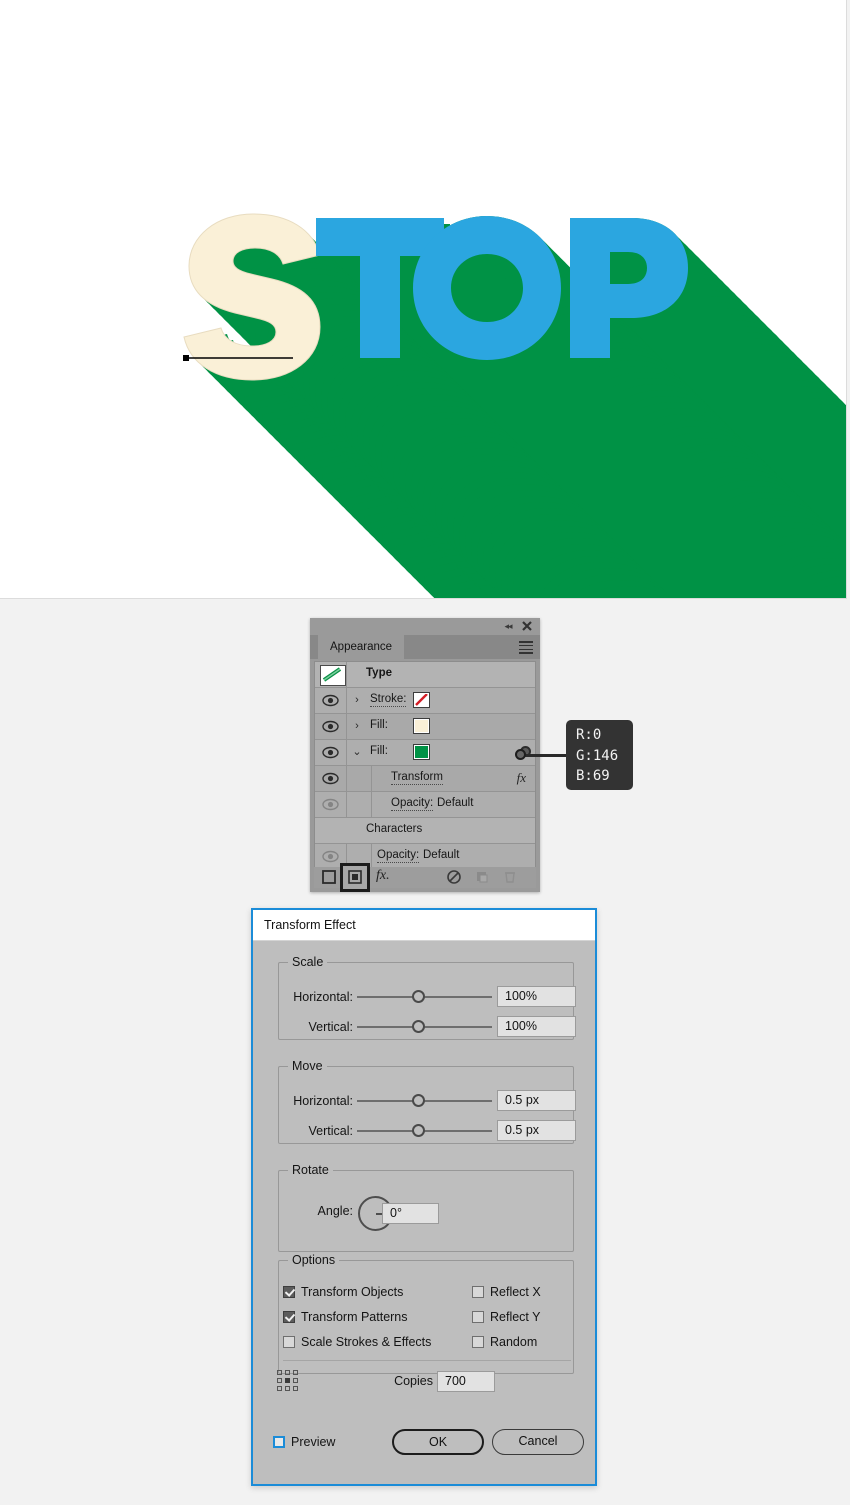  Describe the element at coordinates (514, 1342) in the screenshot. I see `checkbox-label: Random` at that location.